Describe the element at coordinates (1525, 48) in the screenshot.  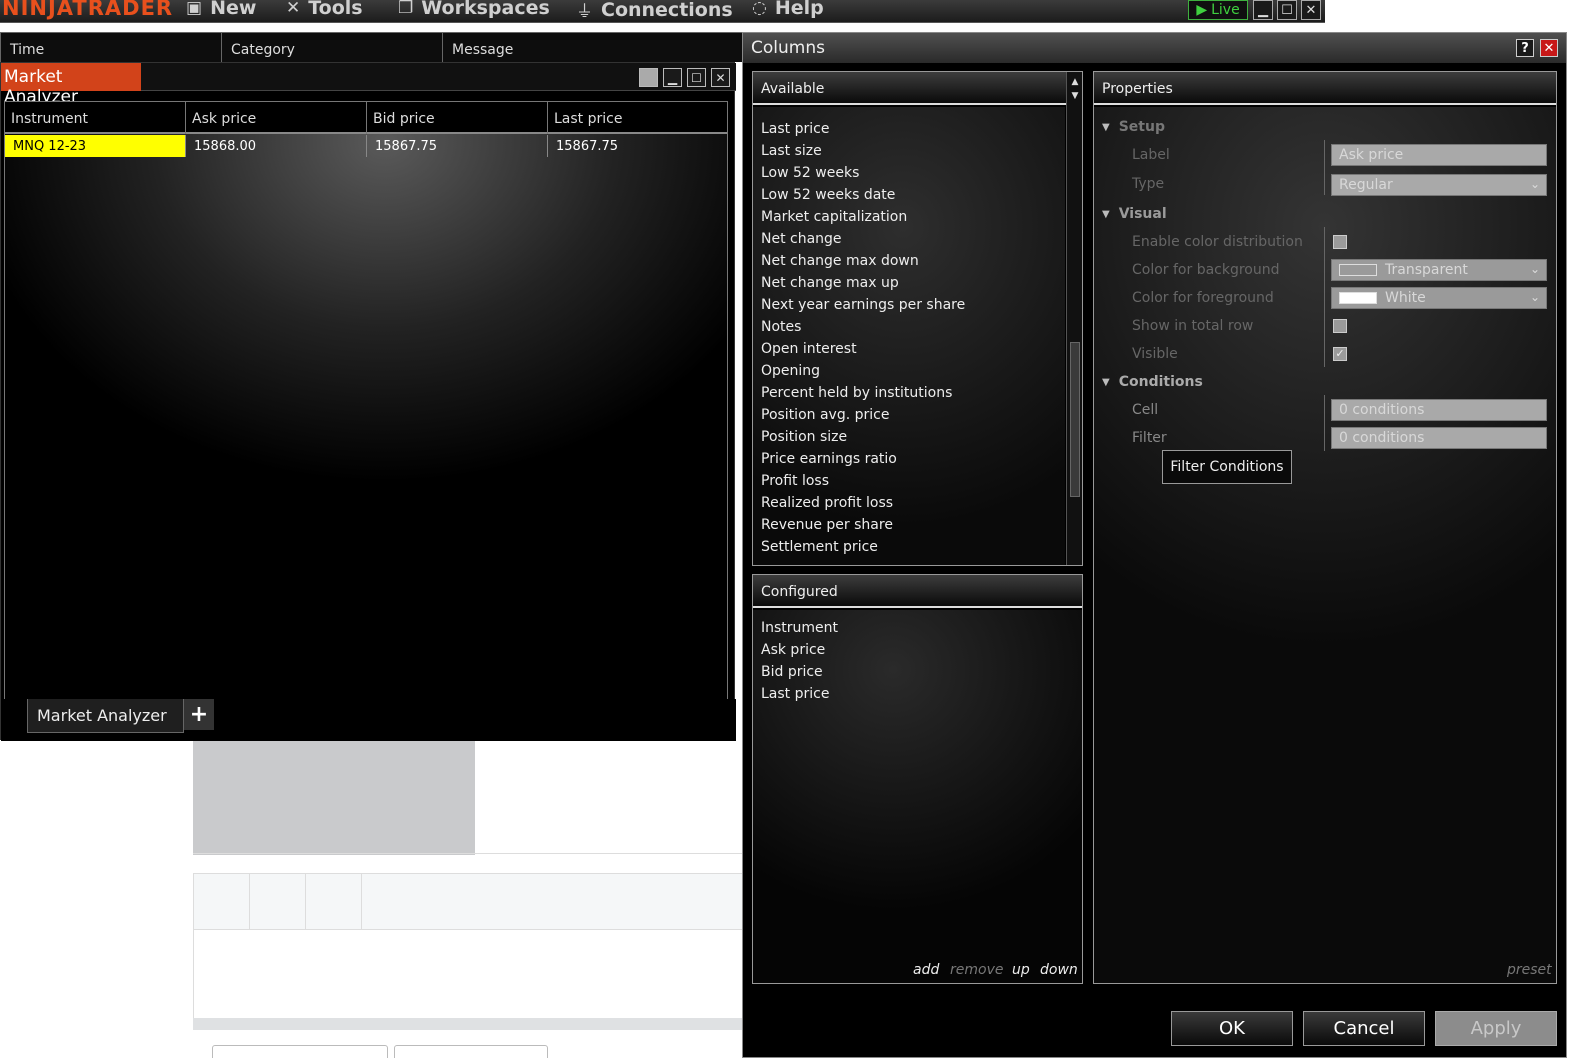
I see `help-button: ?` at that location.